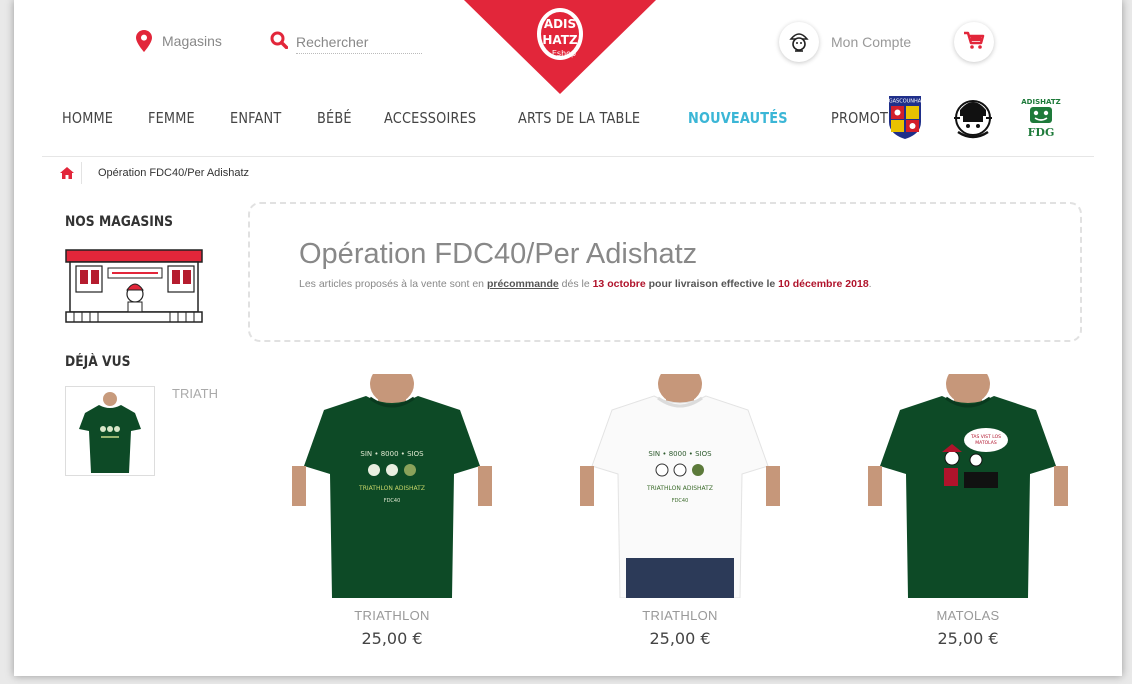 The image size is (1132, 684). Describe the element at coordinates (799, 42) in the screenshot. I see `account-avatar-icon` at that location.